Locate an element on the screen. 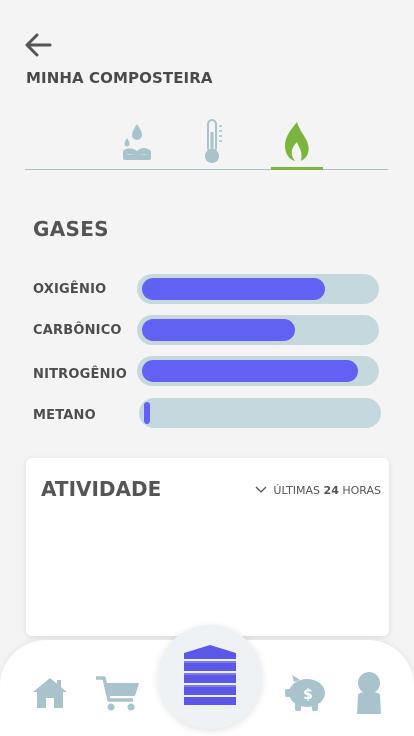 This screenshot has height=736, width=414. period-prefix: ÚLTIMAS is located at coordinates (297, 490).